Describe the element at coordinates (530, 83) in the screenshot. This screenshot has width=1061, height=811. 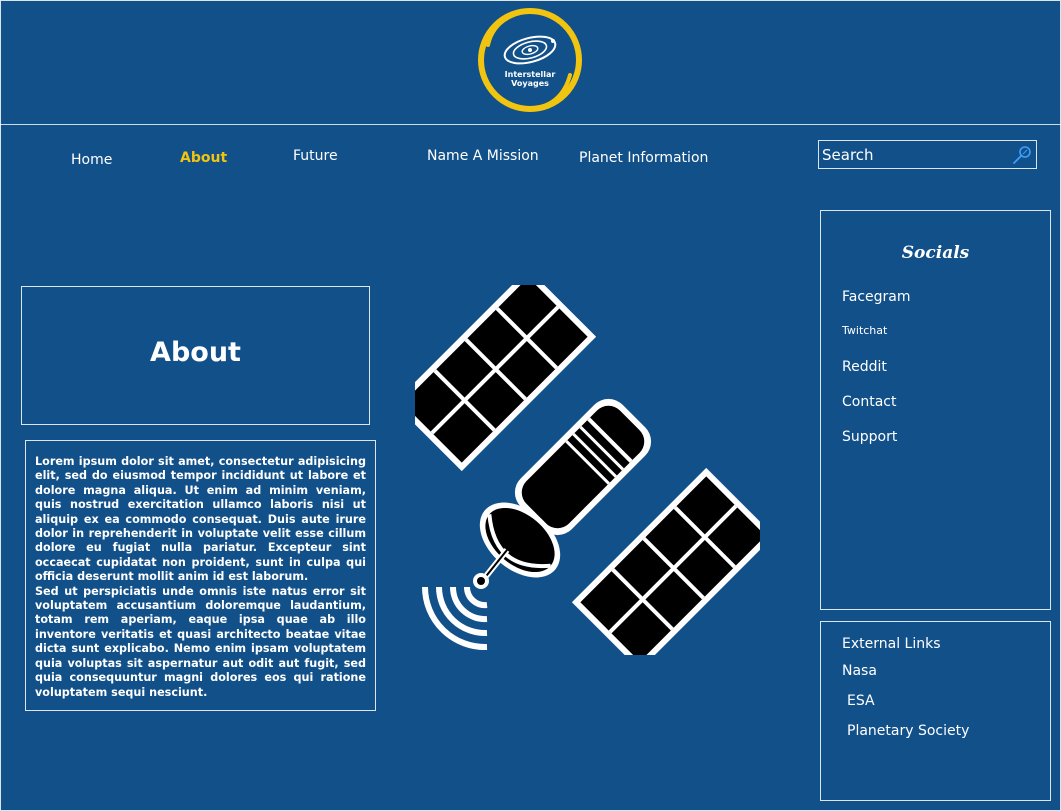
I see `logo-text-line2: Voyages` at that location.